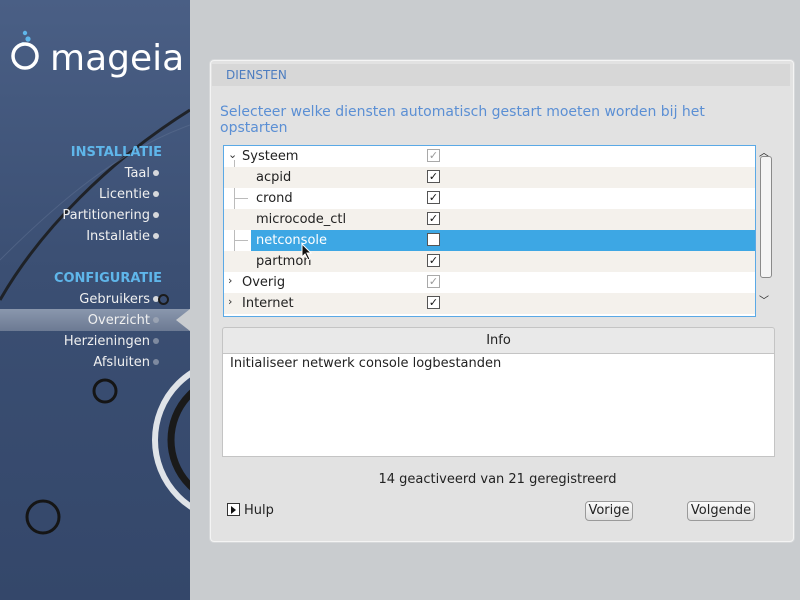 Image resolution: width=800 pixels, height=600 pixels. I want to click on tree-row-microcode-ctl: microcode_ctl ✓, so click(489, 219).